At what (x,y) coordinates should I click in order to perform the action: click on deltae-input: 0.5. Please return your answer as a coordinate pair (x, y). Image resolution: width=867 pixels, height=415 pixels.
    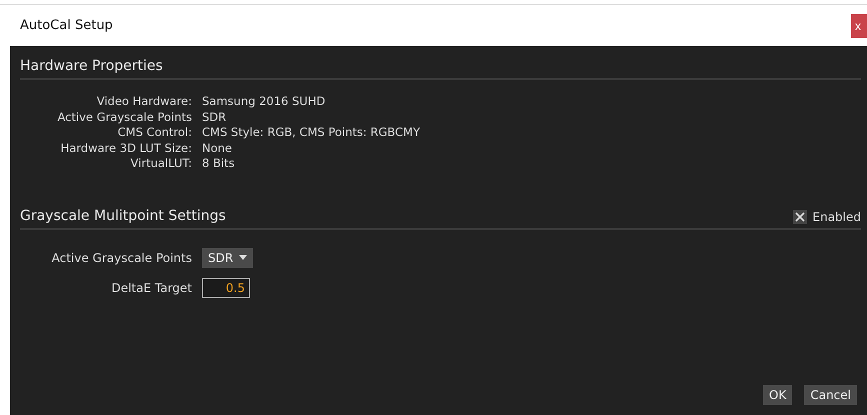
    Looking at the image, I should click on (226, 288).